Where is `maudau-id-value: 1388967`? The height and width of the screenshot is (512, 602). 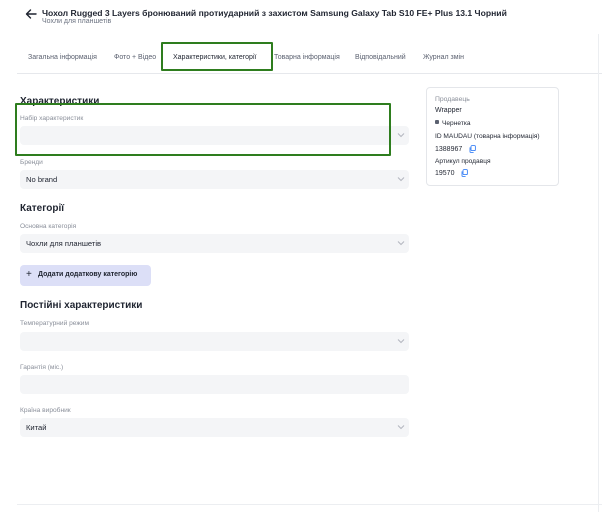 maudau-id-value: 1388967 is located at coordinates (449, 149).